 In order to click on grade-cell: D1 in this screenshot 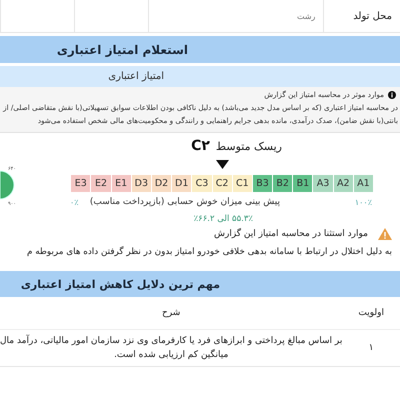, I will do `click(182, 183)`.